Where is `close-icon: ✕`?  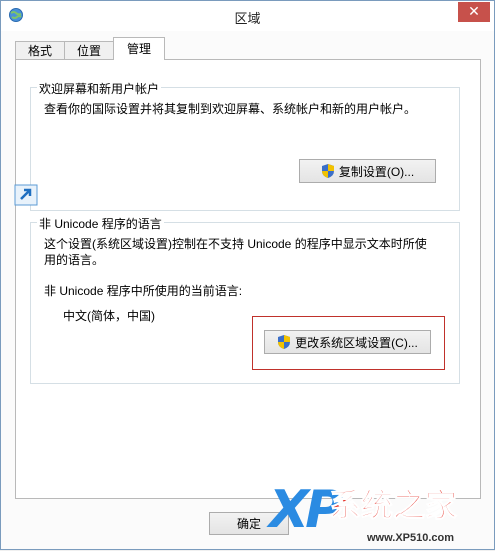
close-icon: ✕ is located at coordinates (474, 12).